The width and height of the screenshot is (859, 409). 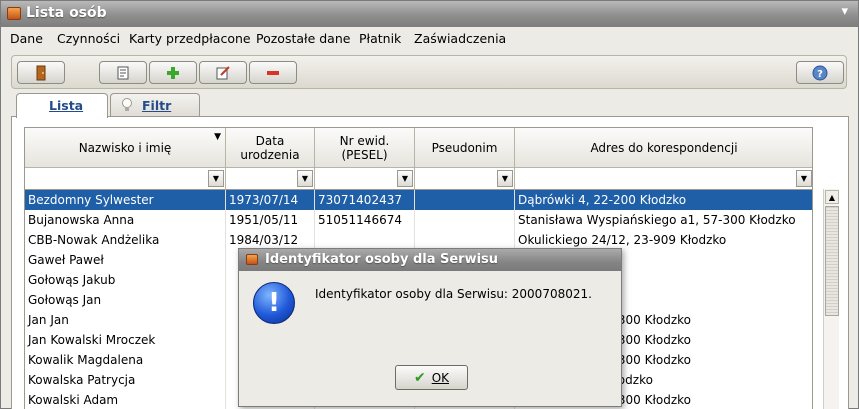 What do you see at coordinates (125, 200) in the screenshot?
I see `cell-name: Bezdomny Sylwester` at bounding box center [125, 200].